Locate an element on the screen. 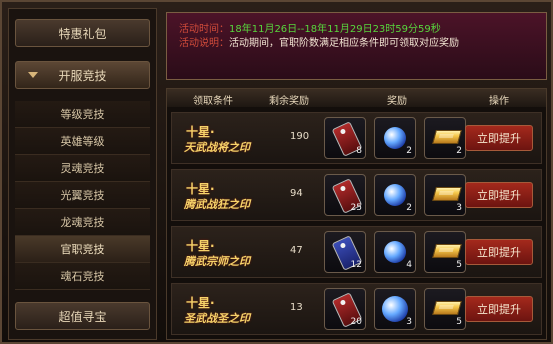 The width and height of the screenshot is (553, 344). sidebar-item-label: 等级竞技 is located at coordinates (82, 114).